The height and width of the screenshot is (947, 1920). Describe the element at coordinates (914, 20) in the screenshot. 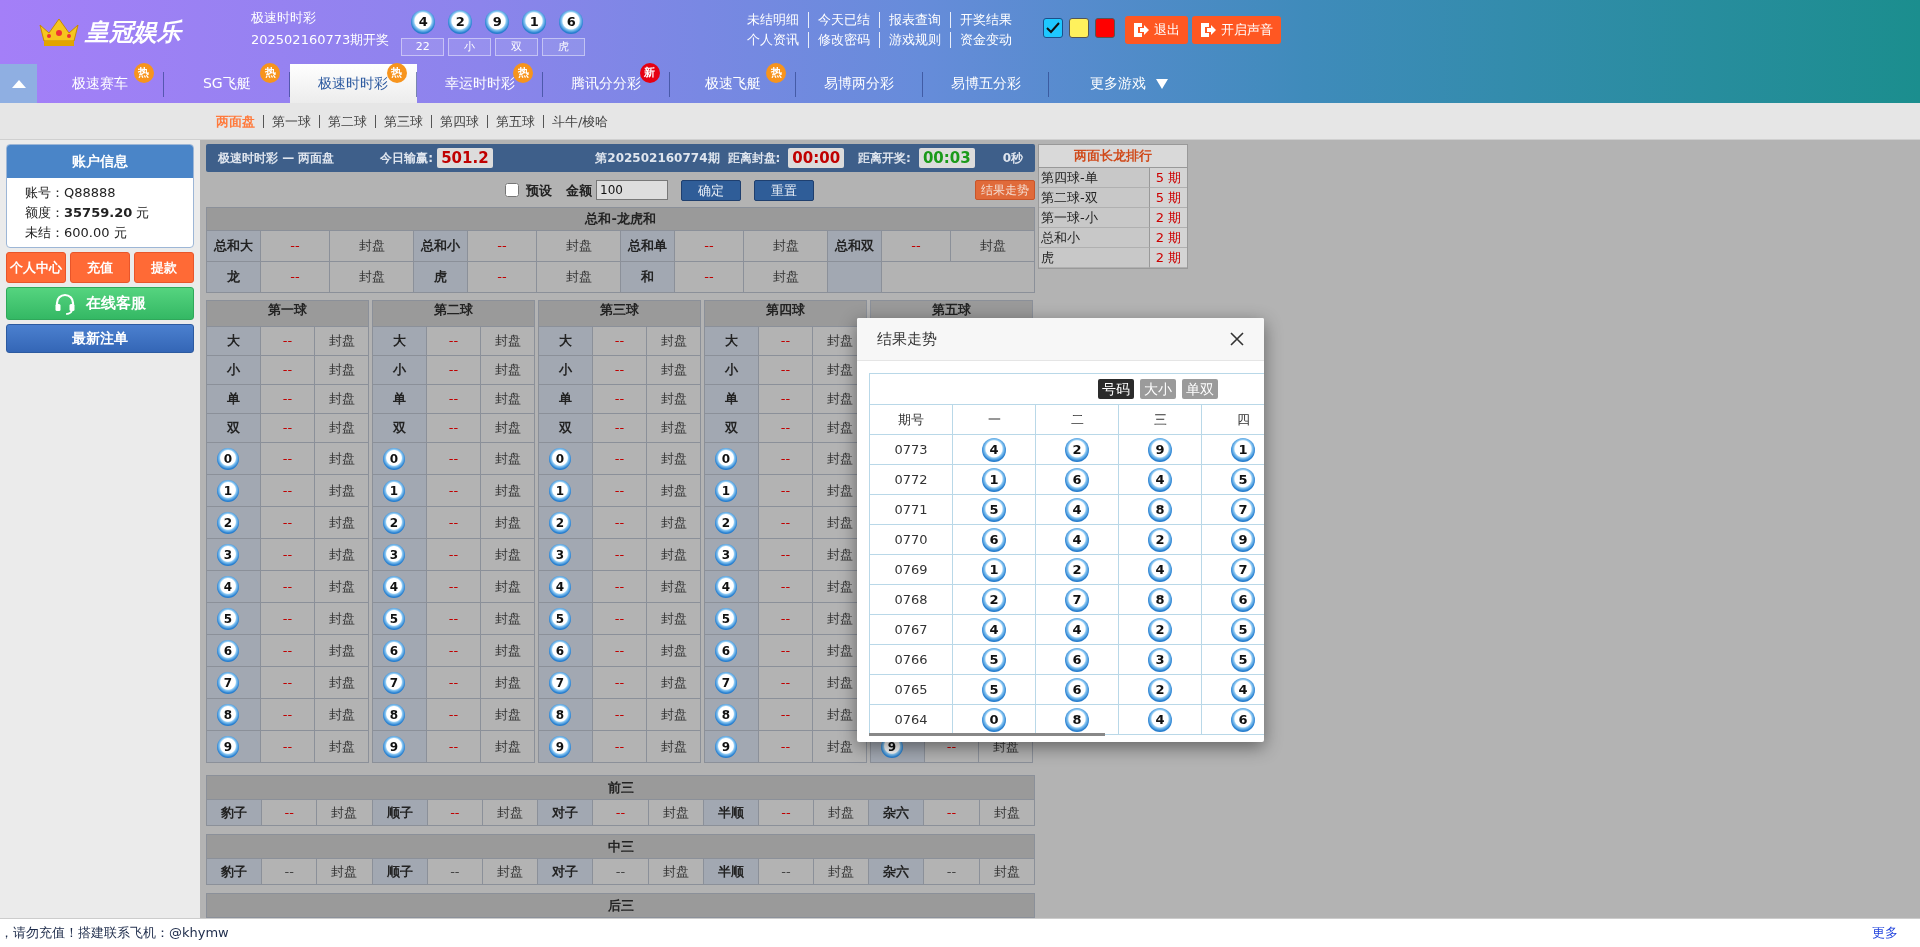

I see `header-link: 报表查询` at that location.